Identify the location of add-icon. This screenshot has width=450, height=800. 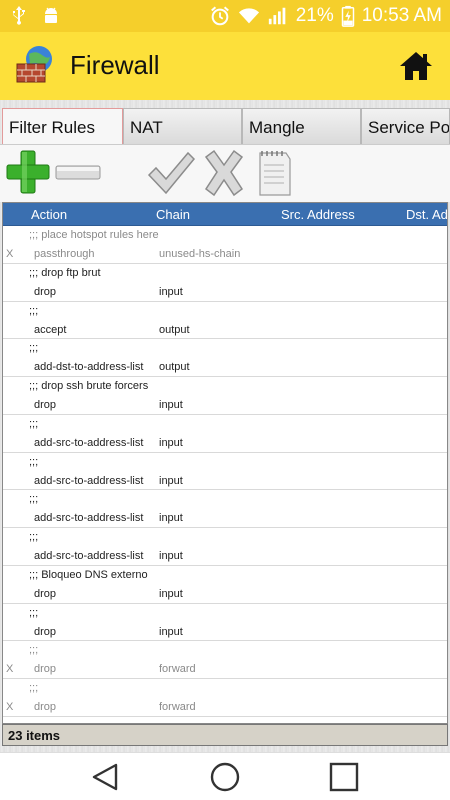
(28, 174).